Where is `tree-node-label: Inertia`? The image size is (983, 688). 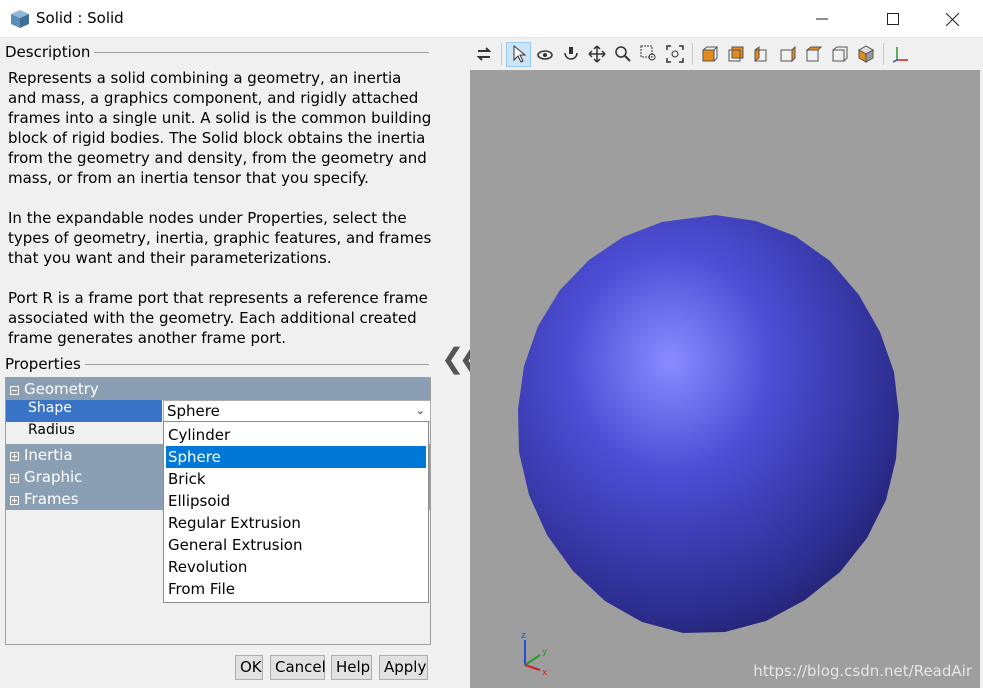 tree-node-label: Inertia is located at coordinates (48, 455).